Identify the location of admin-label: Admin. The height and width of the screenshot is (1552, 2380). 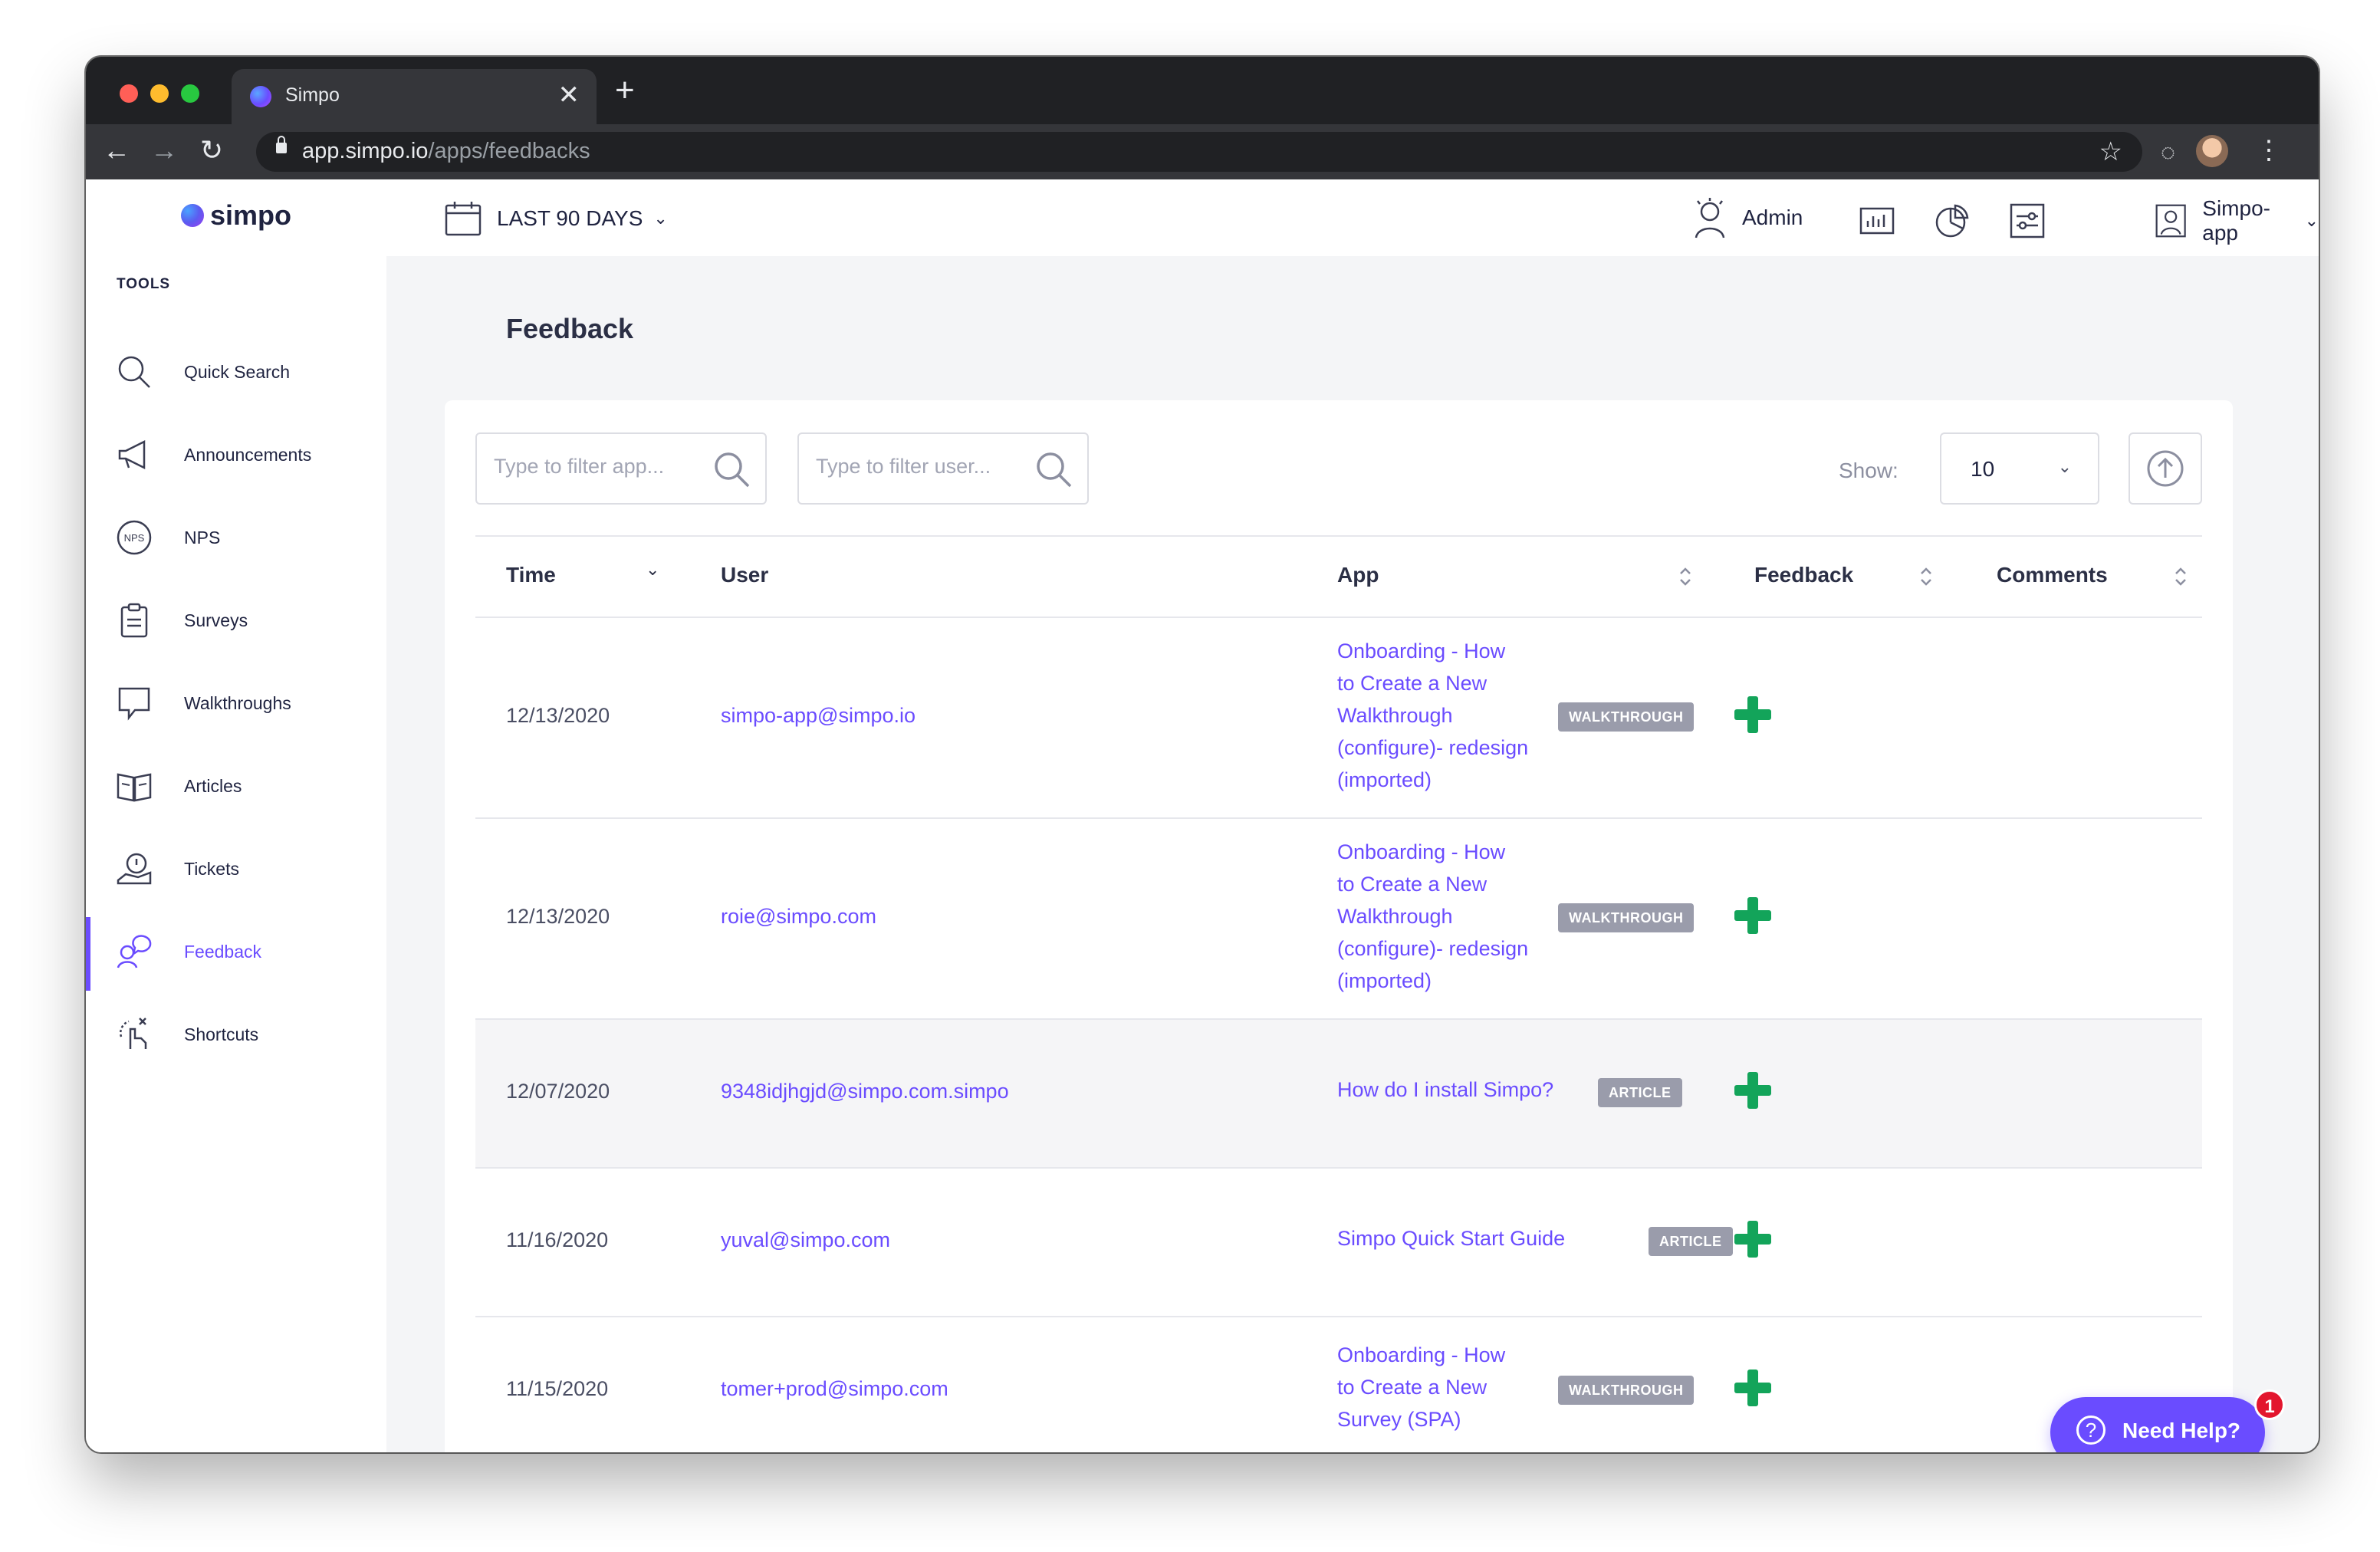
(1773, 218).